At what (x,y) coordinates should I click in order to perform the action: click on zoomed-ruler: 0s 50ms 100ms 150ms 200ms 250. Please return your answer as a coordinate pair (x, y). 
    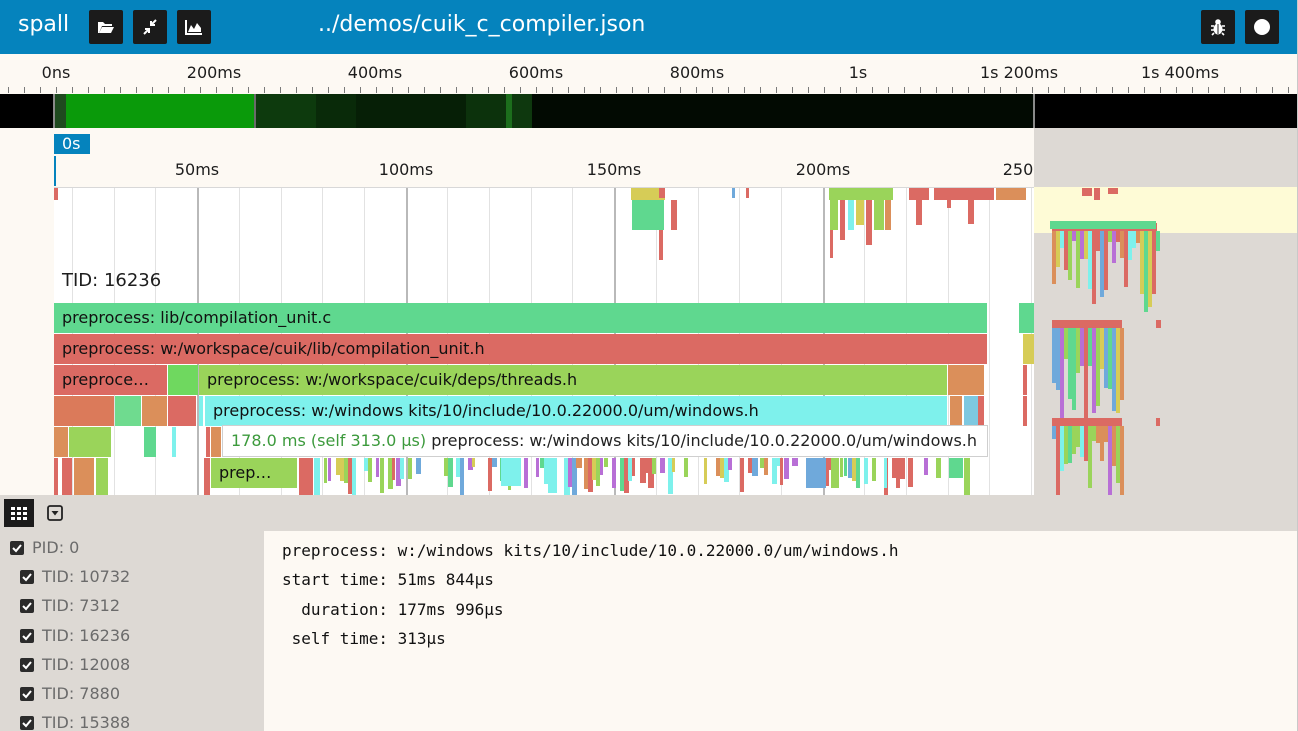
    Looking at the image, I should click on (544, 157).